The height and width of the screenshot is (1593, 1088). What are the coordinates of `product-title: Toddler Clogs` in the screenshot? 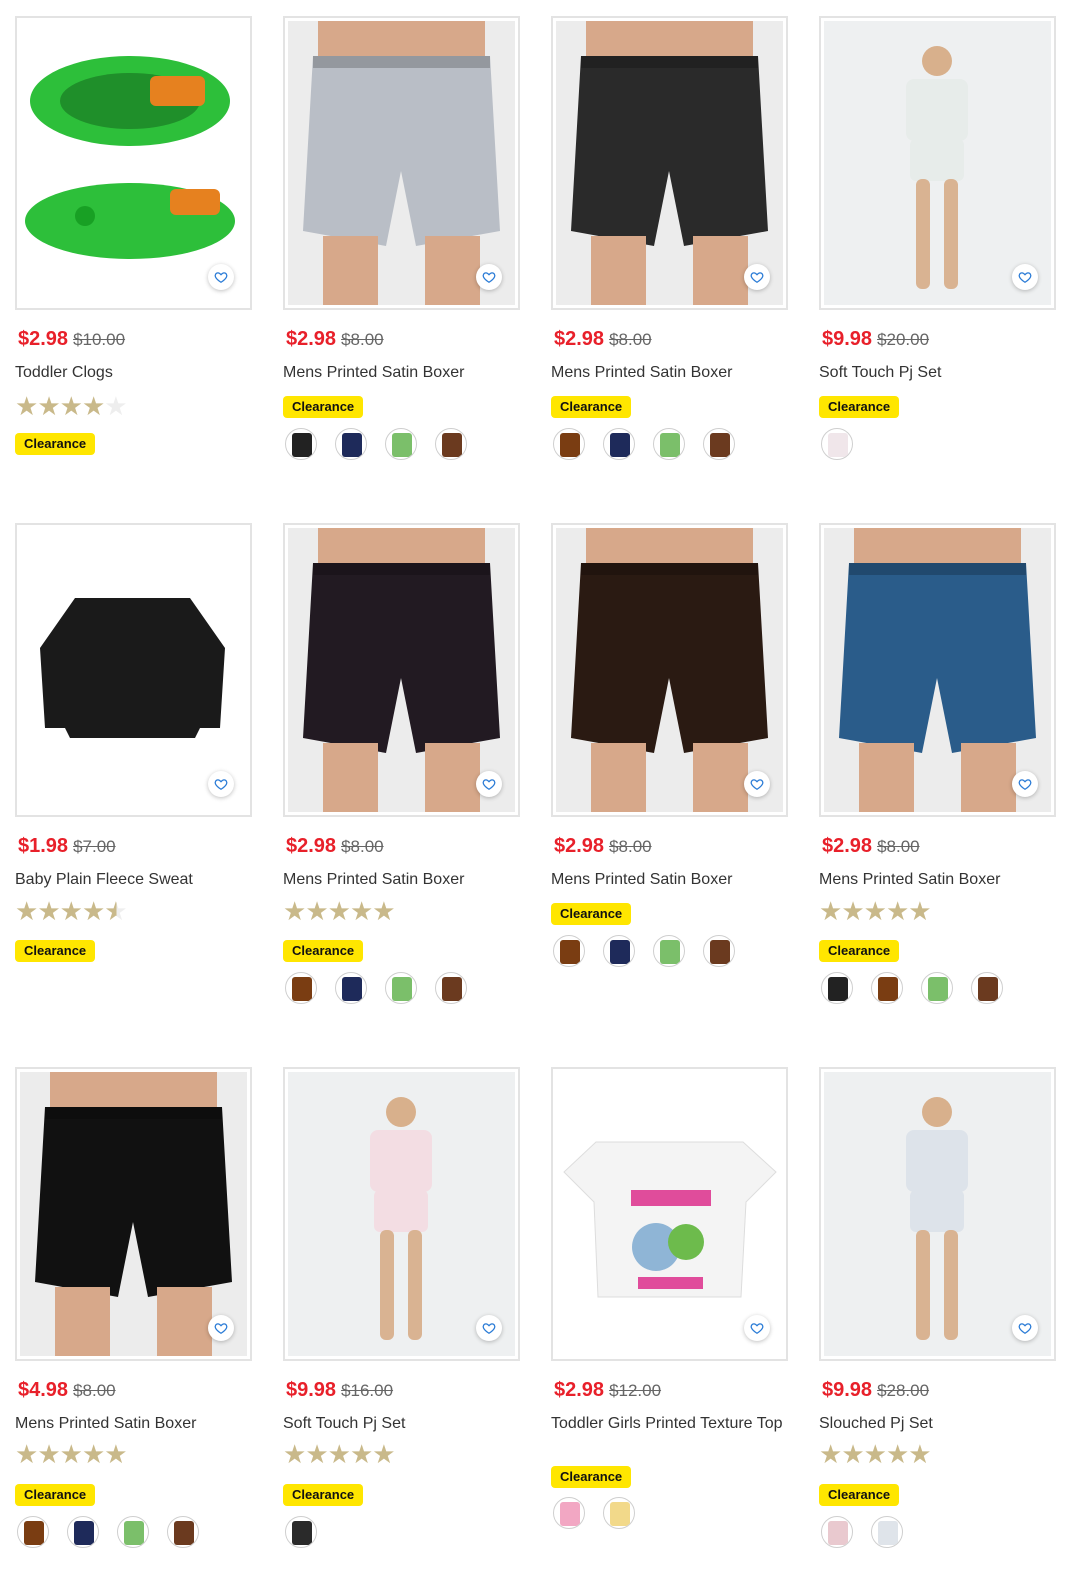 It's located at (133, 372).